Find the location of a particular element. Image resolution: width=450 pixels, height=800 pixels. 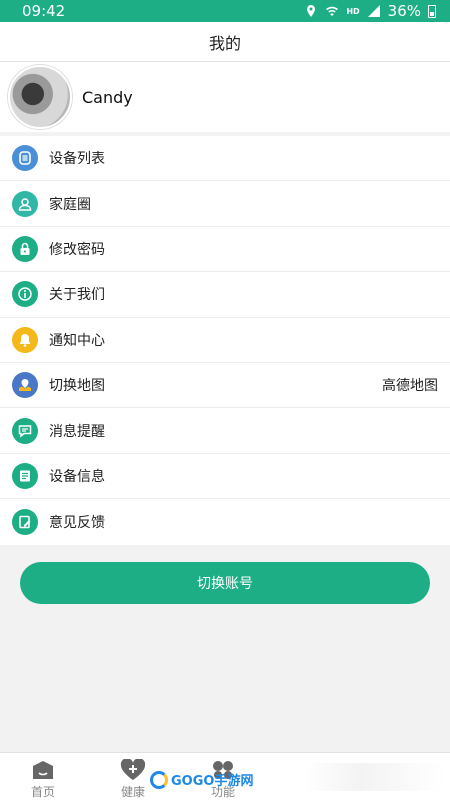

lock-icon is located at coordinates (25, 248).